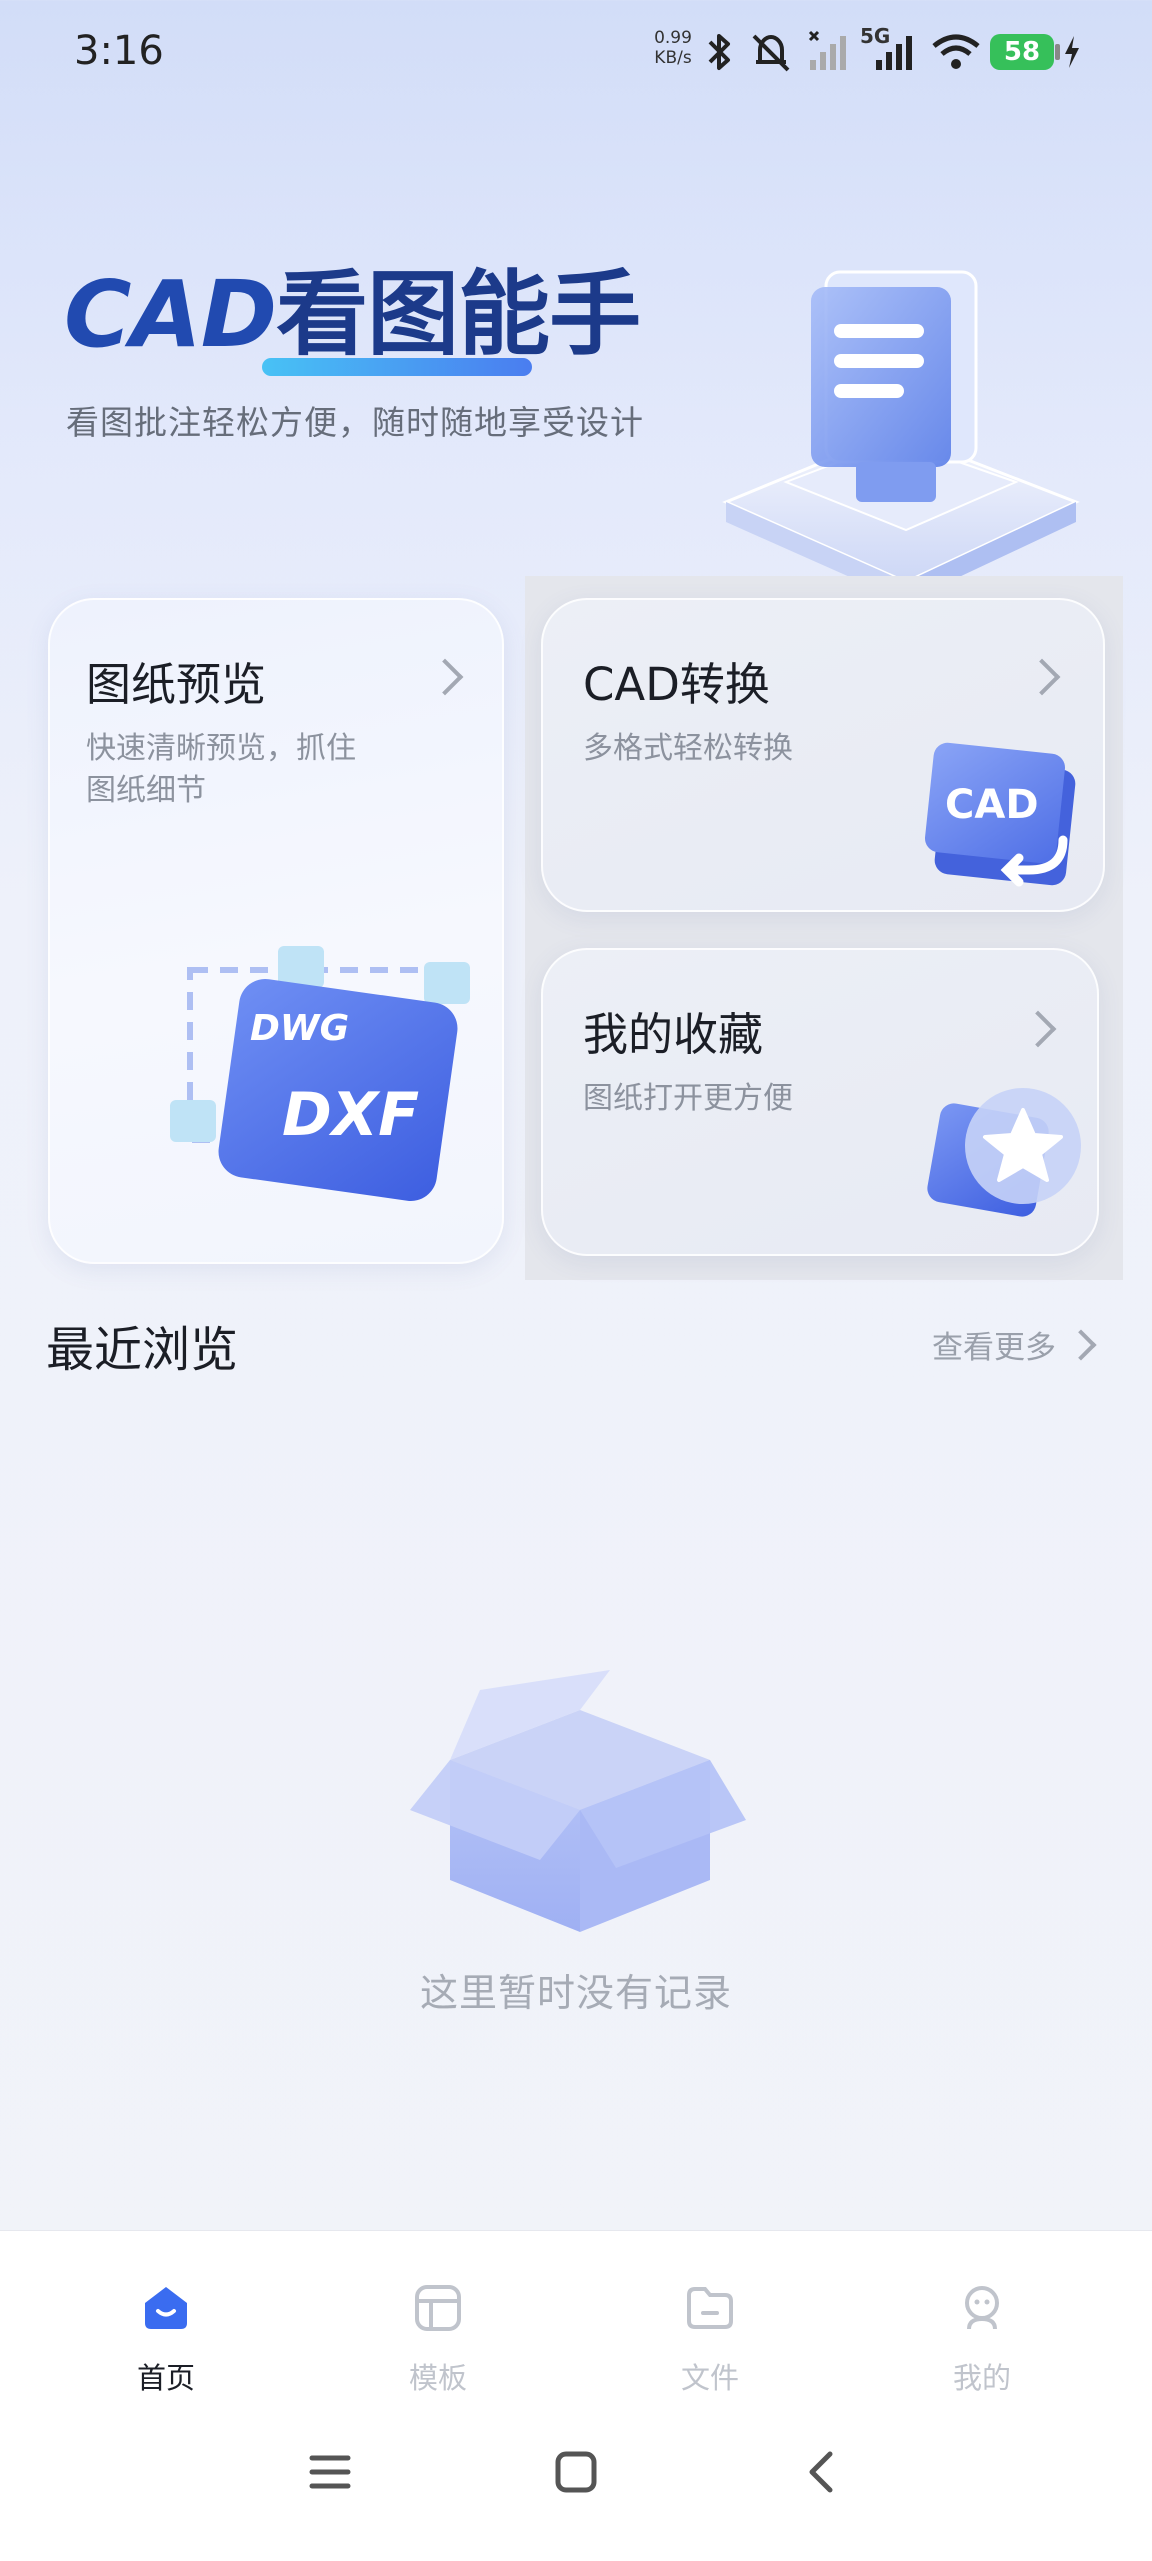  I want to click on title-underline, so click(397, 367).